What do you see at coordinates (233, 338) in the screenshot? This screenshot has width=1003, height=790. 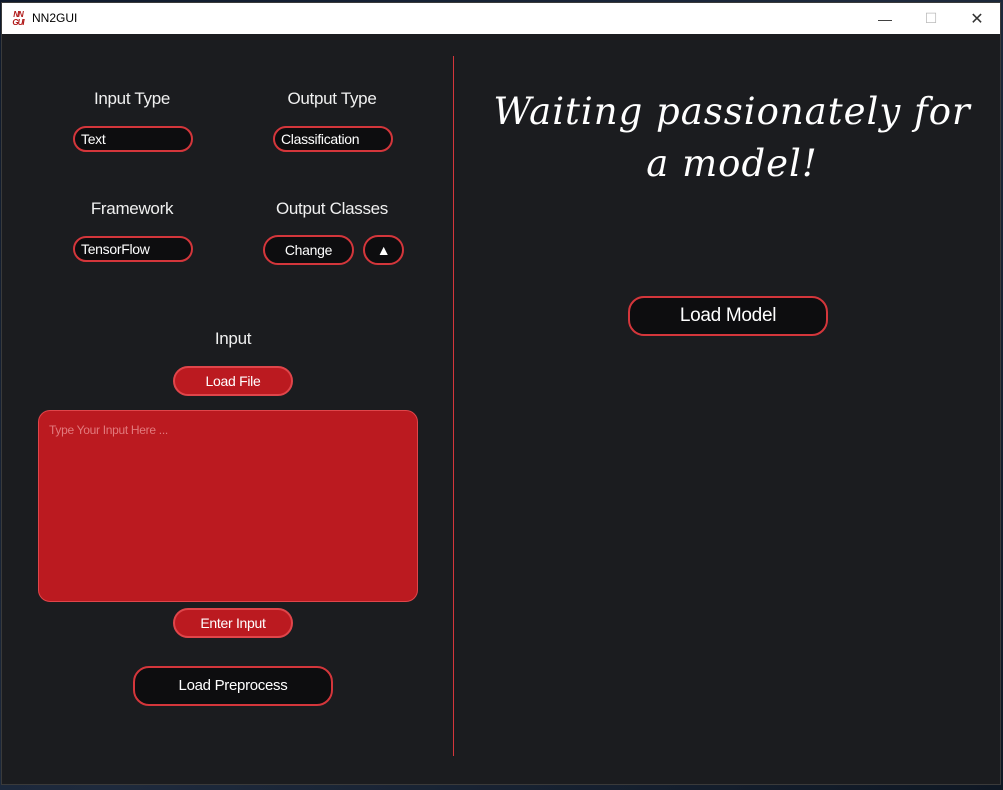 I see `input-label: Input` at bounding box center [233, 338].